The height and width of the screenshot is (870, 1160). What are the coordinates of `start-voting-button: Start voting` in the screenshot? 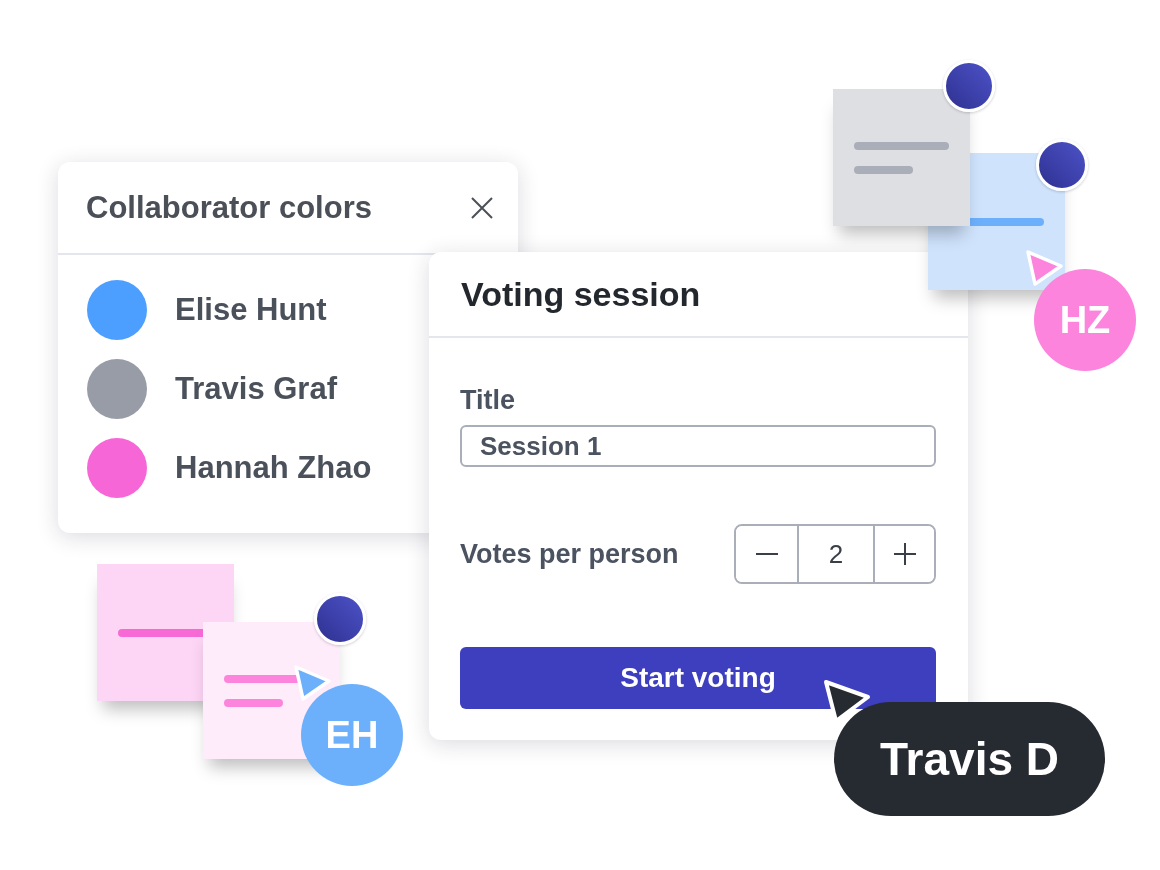 It's located at (698, 678).